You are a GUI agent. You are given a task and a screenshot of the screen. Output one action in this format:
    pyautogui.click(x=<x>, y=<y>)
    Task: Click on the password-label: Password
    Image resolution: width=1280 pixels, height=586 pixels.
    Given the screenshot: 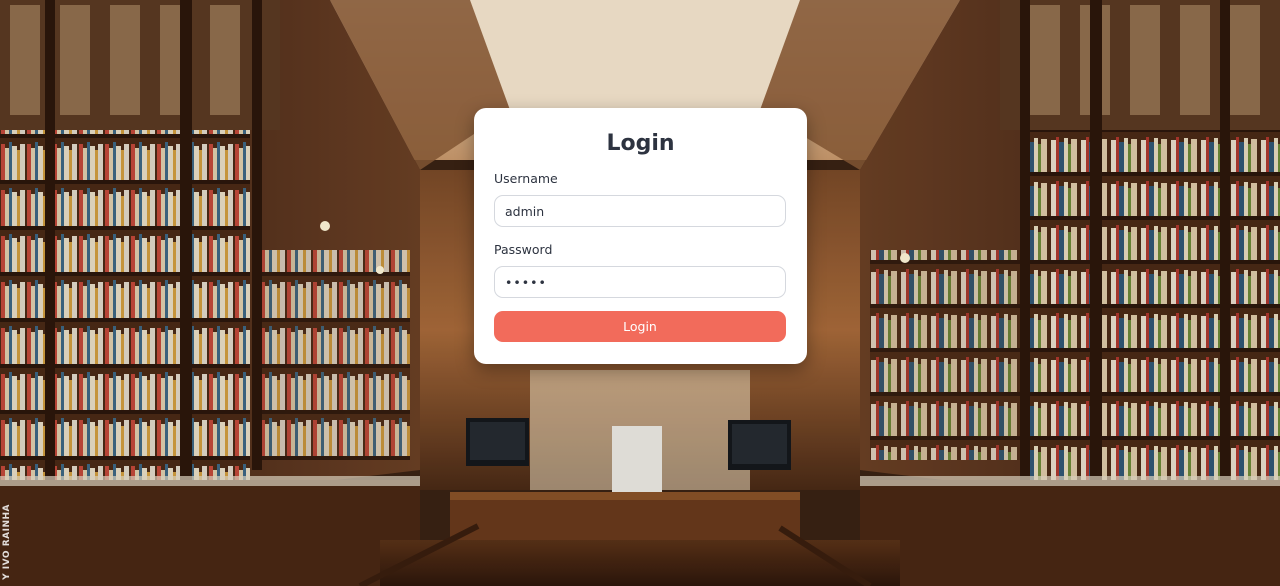 What is the action you would take?
    pyautogui.click(x=523, y=249)
    